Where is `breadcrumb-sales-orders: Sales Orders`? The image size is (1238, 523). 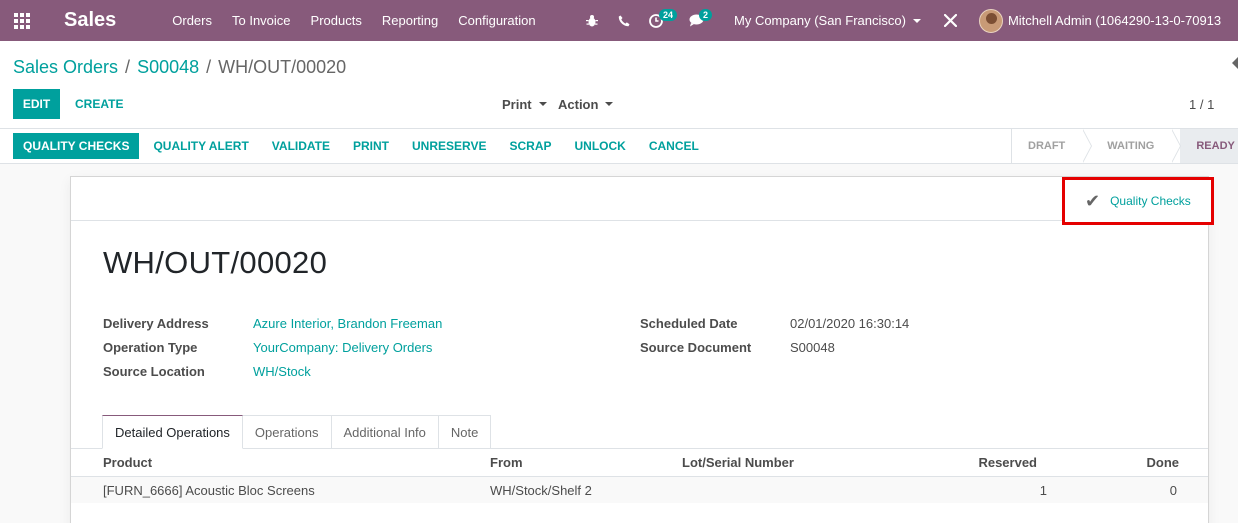 breadcrumb-sales-orders: Sales Orders is located at coordinates (65, 67).